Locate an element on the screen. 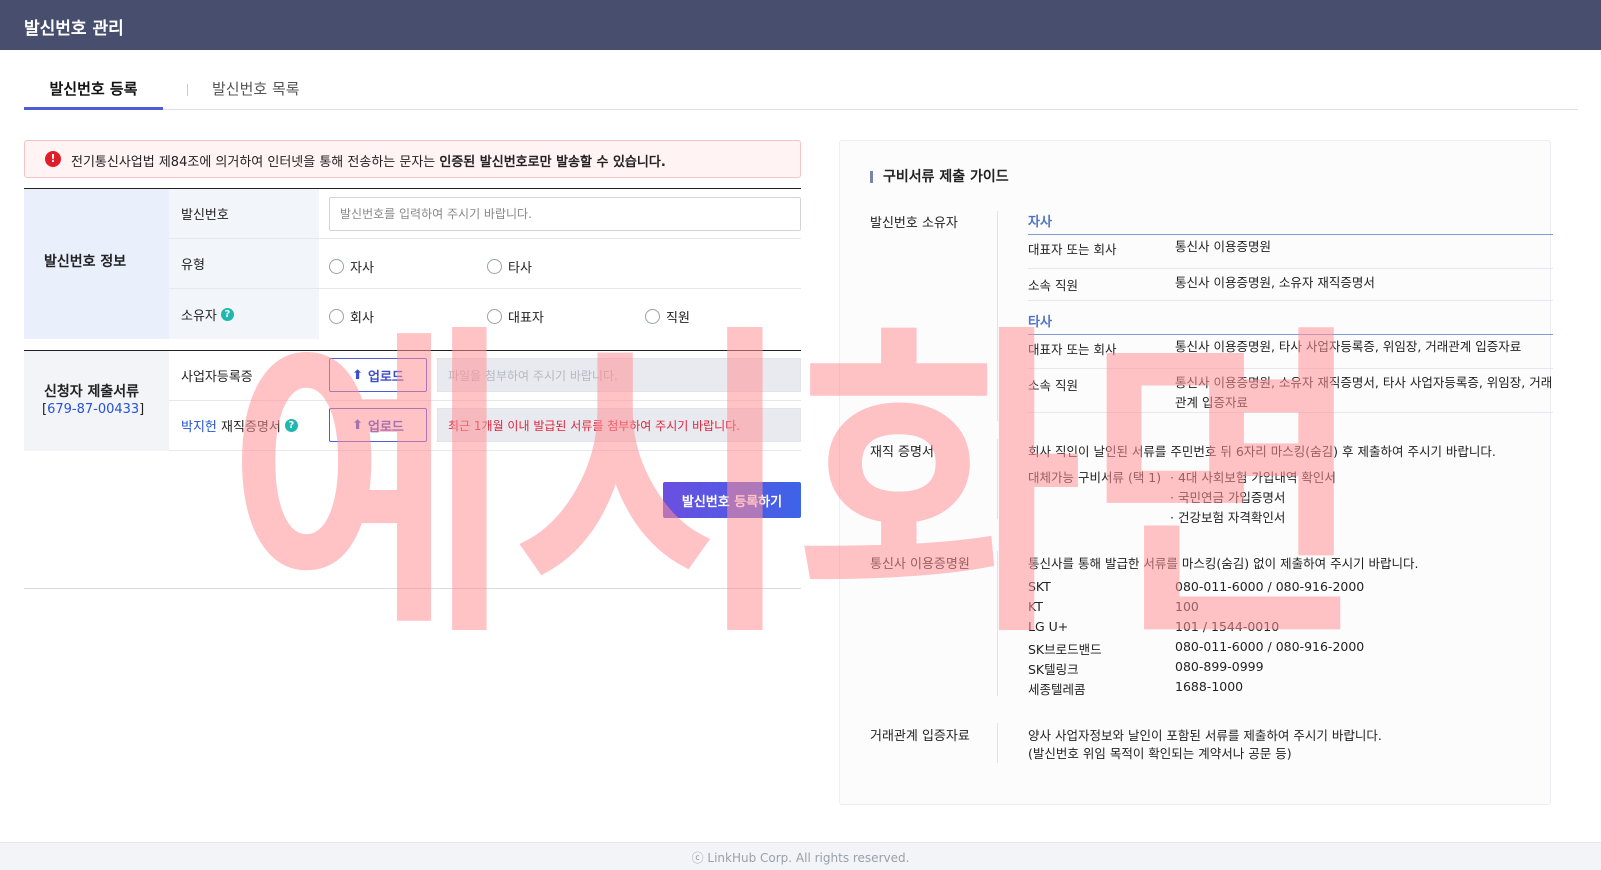 Image resolution: width=1601 pixels, height=870 pixels. radio-label: 타사 is located at coordinates (520, 268).